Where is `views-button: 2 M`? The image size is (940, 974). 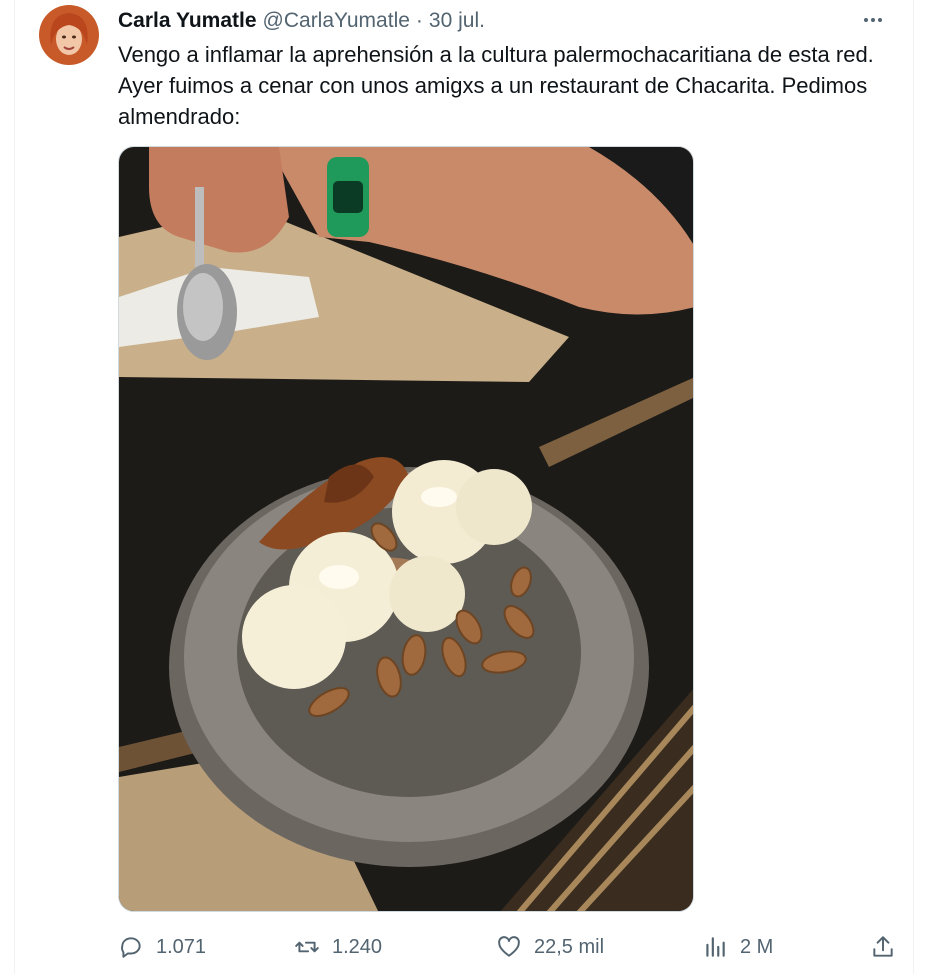 views-button: 2 M is located at coordinates (737, 947).